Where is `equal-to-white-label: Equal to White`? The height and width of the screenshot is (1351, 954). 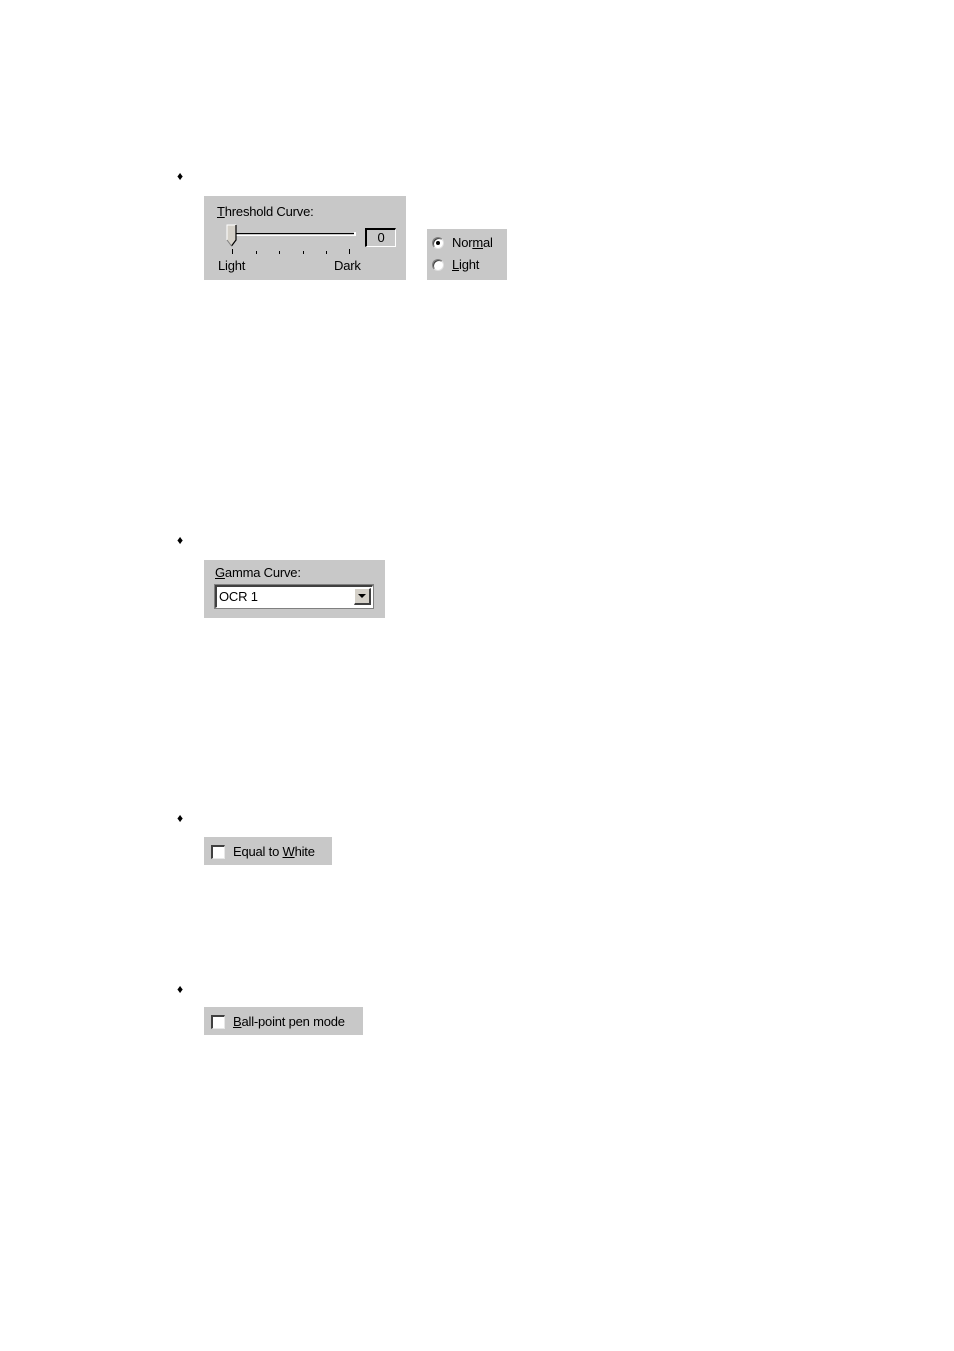 equal-to-white-label: Equal to White is located at coordinates (274, 851).